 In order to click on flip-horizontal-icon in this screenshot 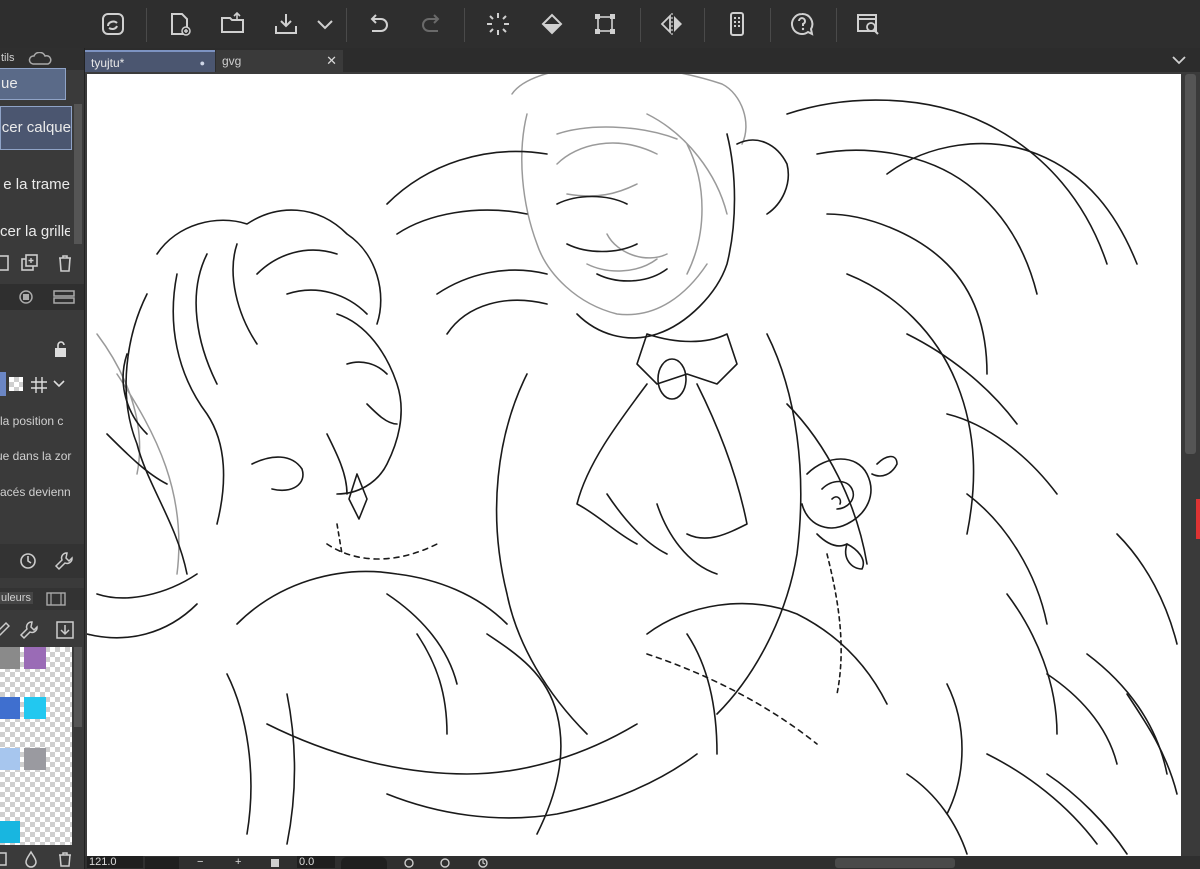, I will do `click(672, 24)`.